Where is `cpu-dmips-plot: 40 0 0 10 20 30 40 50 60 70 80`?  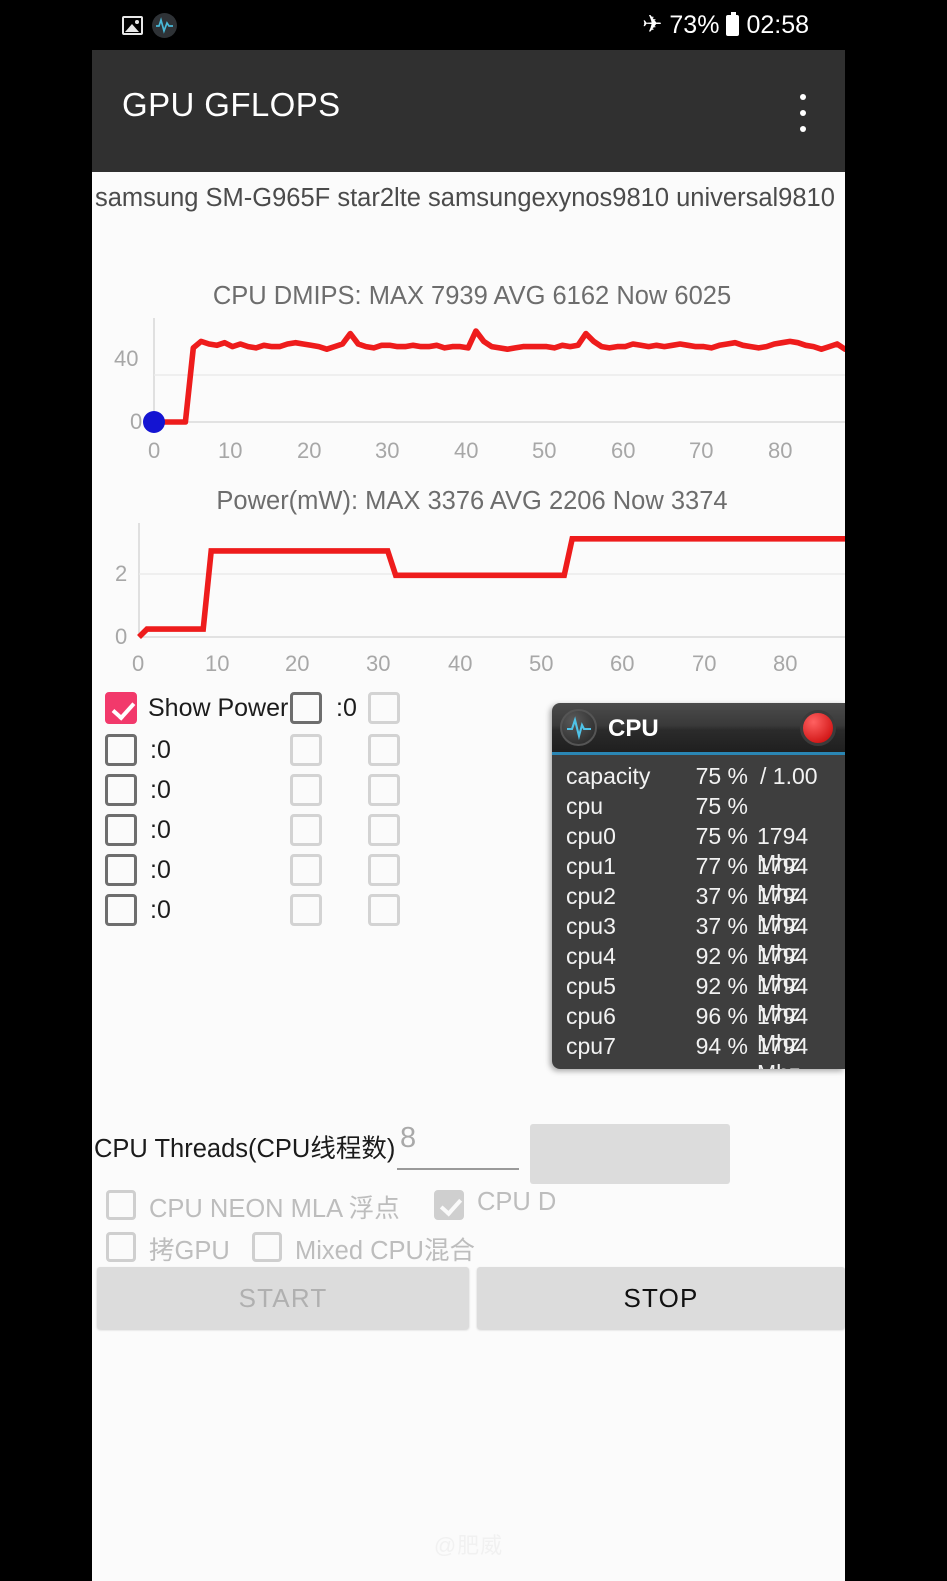
cpu-dmips-plot: 40 0 0 10 20 30 40 50 60 70 80 is located at coordinates (468, 389).